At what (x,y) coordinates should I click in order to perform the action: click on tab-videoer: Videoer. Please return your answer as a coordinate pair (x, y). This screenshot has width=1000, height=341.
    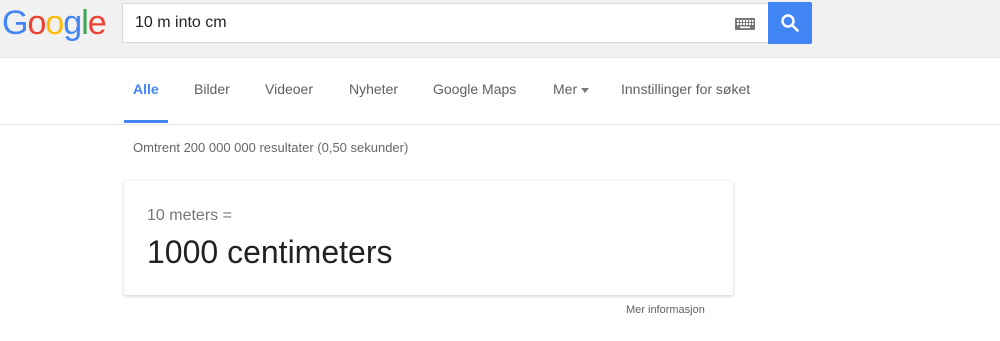
    Looking at the image, I should click on (289, 89).